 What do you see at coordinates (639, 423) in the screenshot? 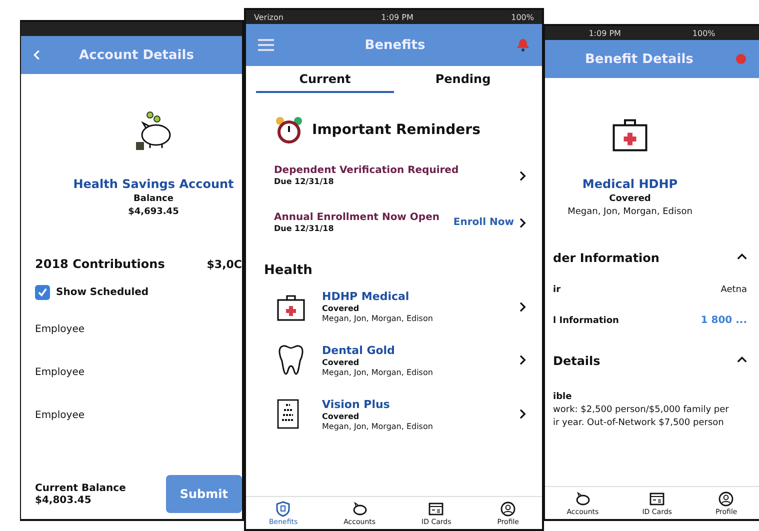
I see `detail-text: ir year. Out-of-Network $7,500 person` at bounding box center [639, 423].